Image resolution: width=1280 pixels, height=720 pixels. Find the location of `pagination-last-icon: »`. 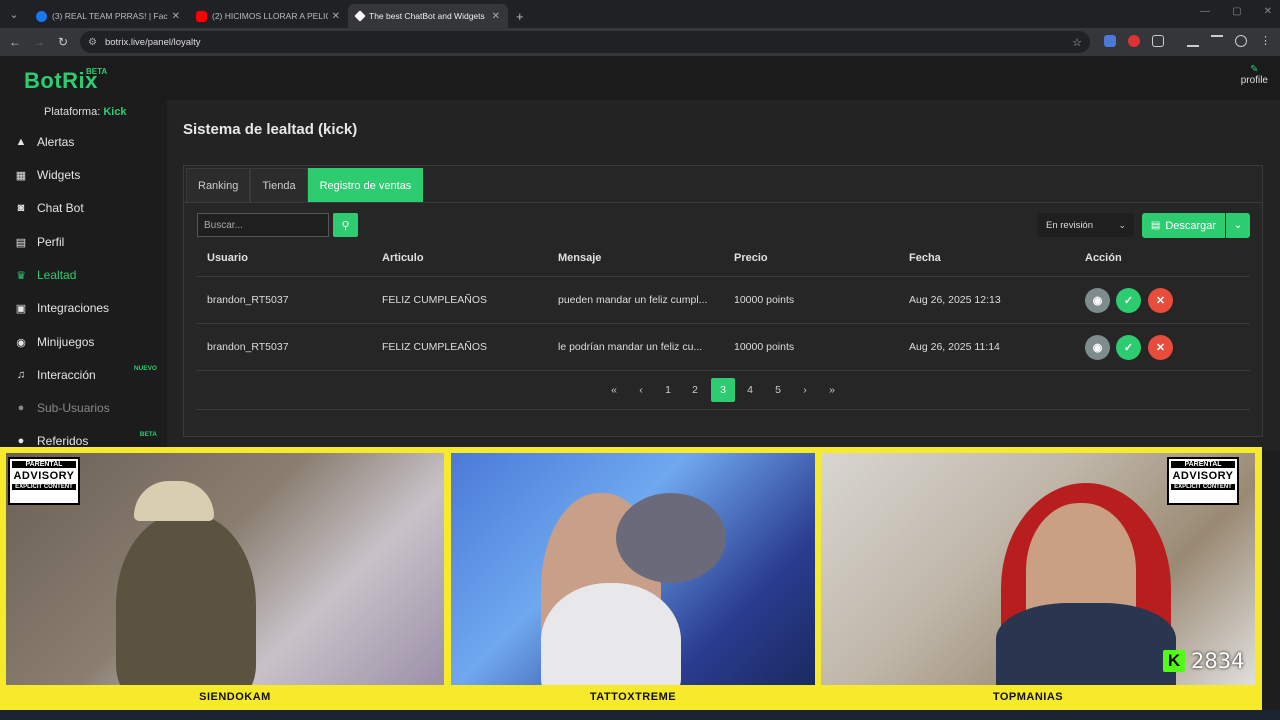

pagination-last-icon: » is located at coordinates (832, 390).